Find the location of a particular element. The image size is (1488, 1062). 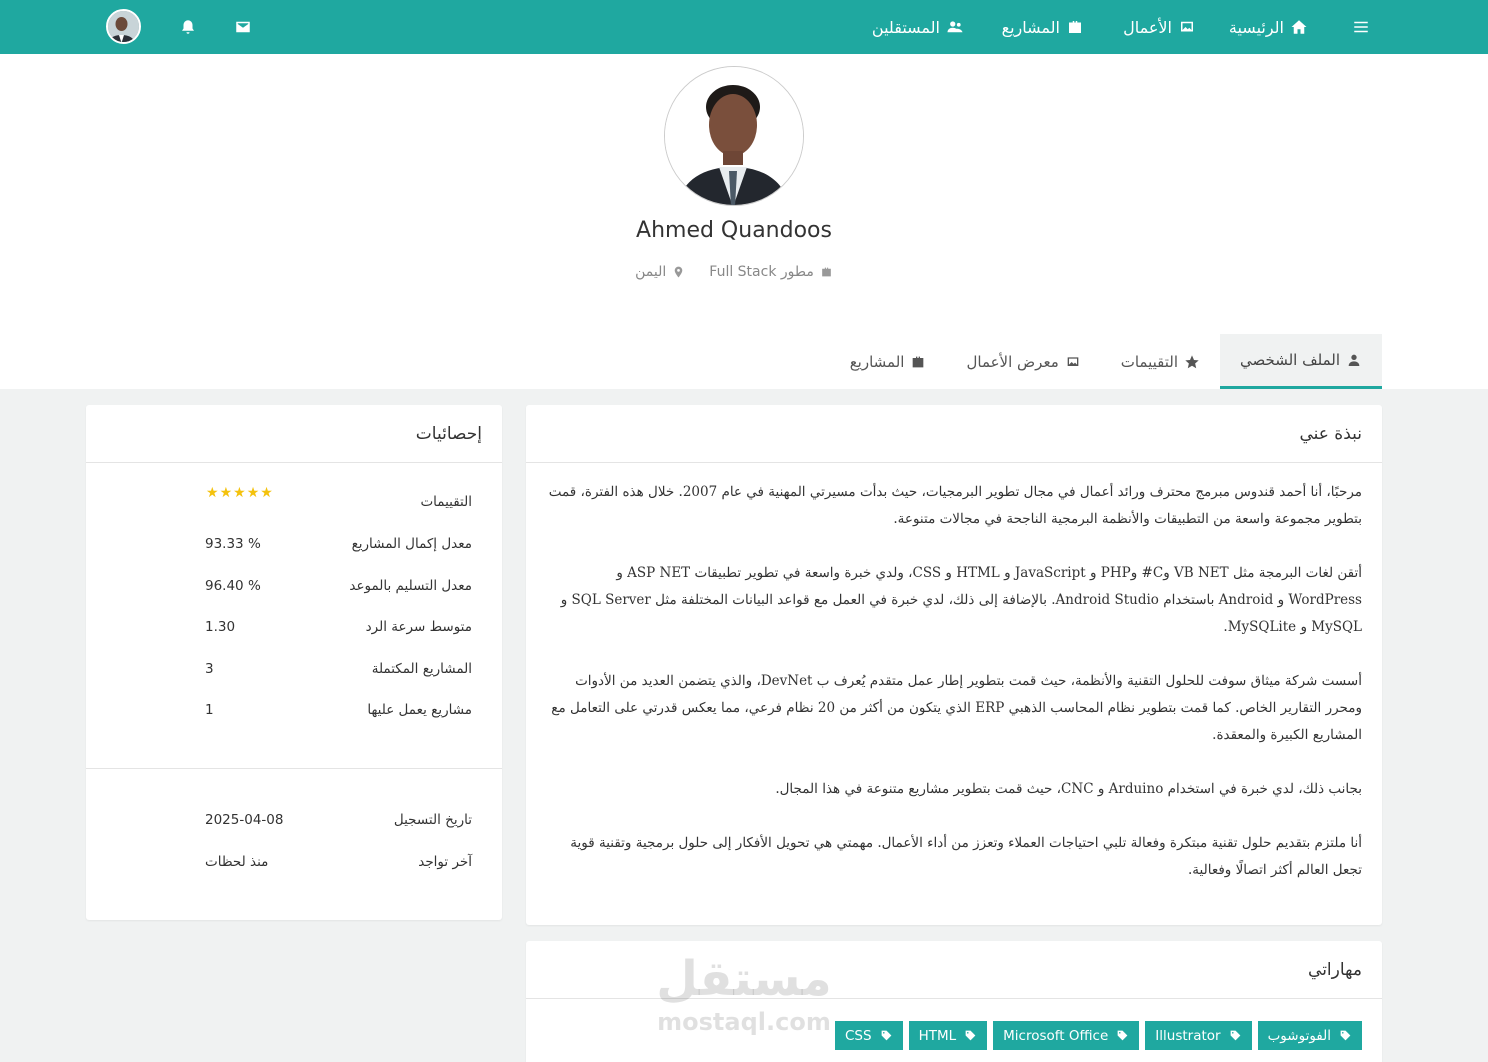

nav-home-label: الرئيسية is located at coordinates (1256, 27).